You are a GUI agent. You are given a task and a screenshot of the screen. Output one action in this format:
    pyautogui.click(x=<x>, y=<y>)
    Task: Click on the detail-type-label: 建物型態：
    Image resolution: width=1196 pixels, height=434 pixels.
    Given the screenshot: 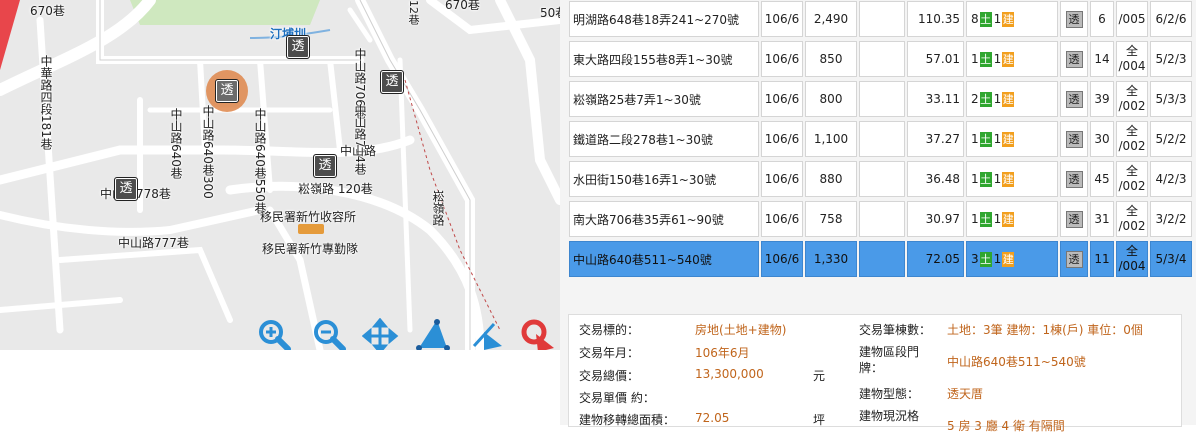 What is the action you would take?
    pyautogui.click(x=889, y=394)
    